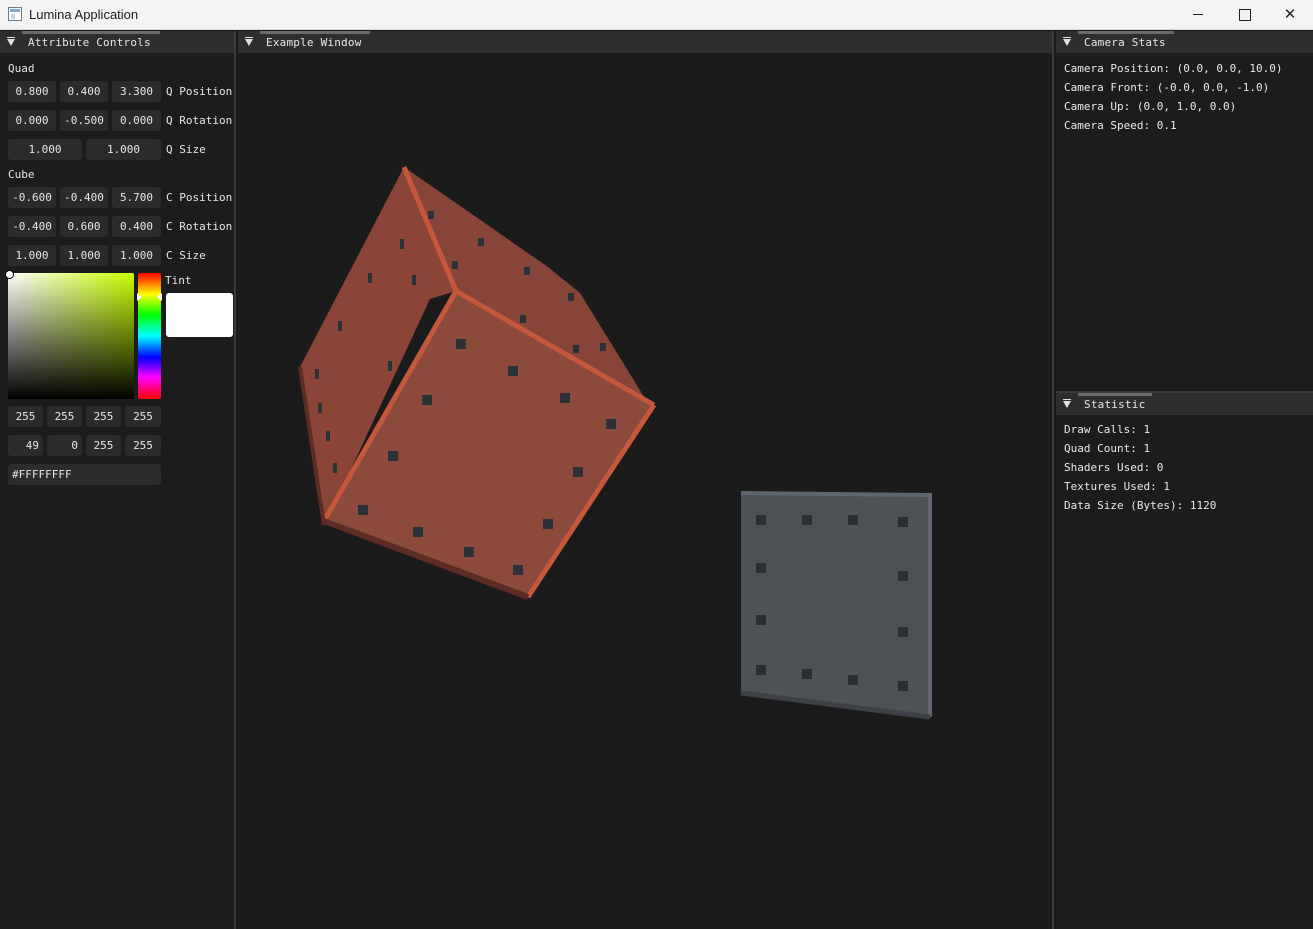 The height and width of the screenshot is (929, 1313). Describe the element at coordinates (1198, 14) in the screenshot. I see `minimize-button` at that location.